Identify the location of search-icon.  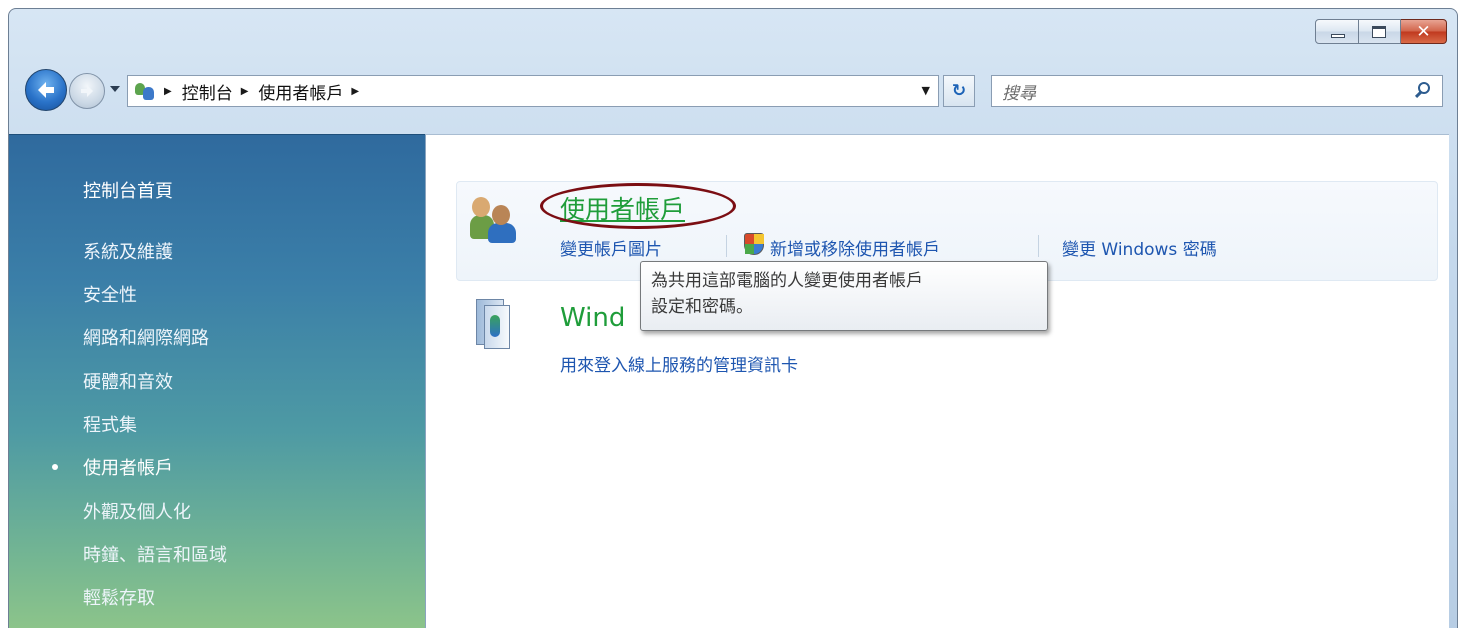
(1424, 91).